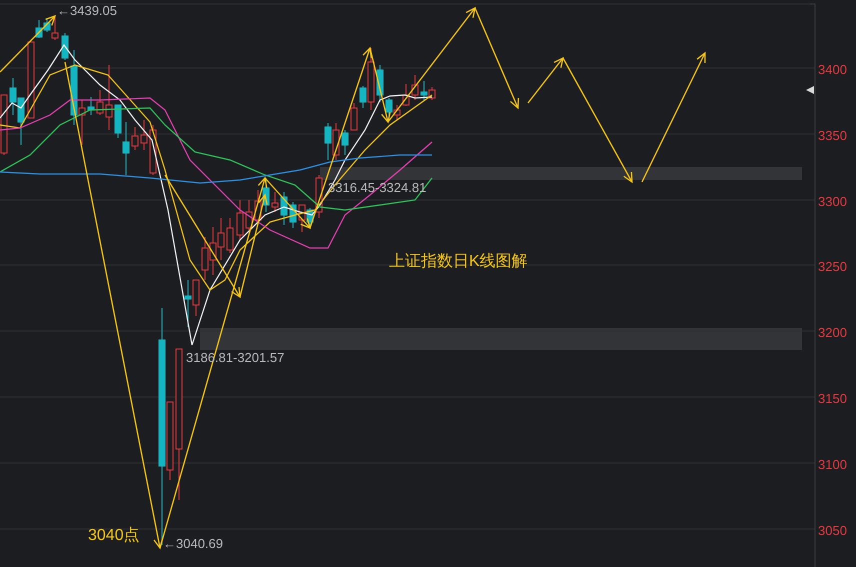 This screenshot has height=567, width=856. I want to click on trend-arrow, so click(28, 43).